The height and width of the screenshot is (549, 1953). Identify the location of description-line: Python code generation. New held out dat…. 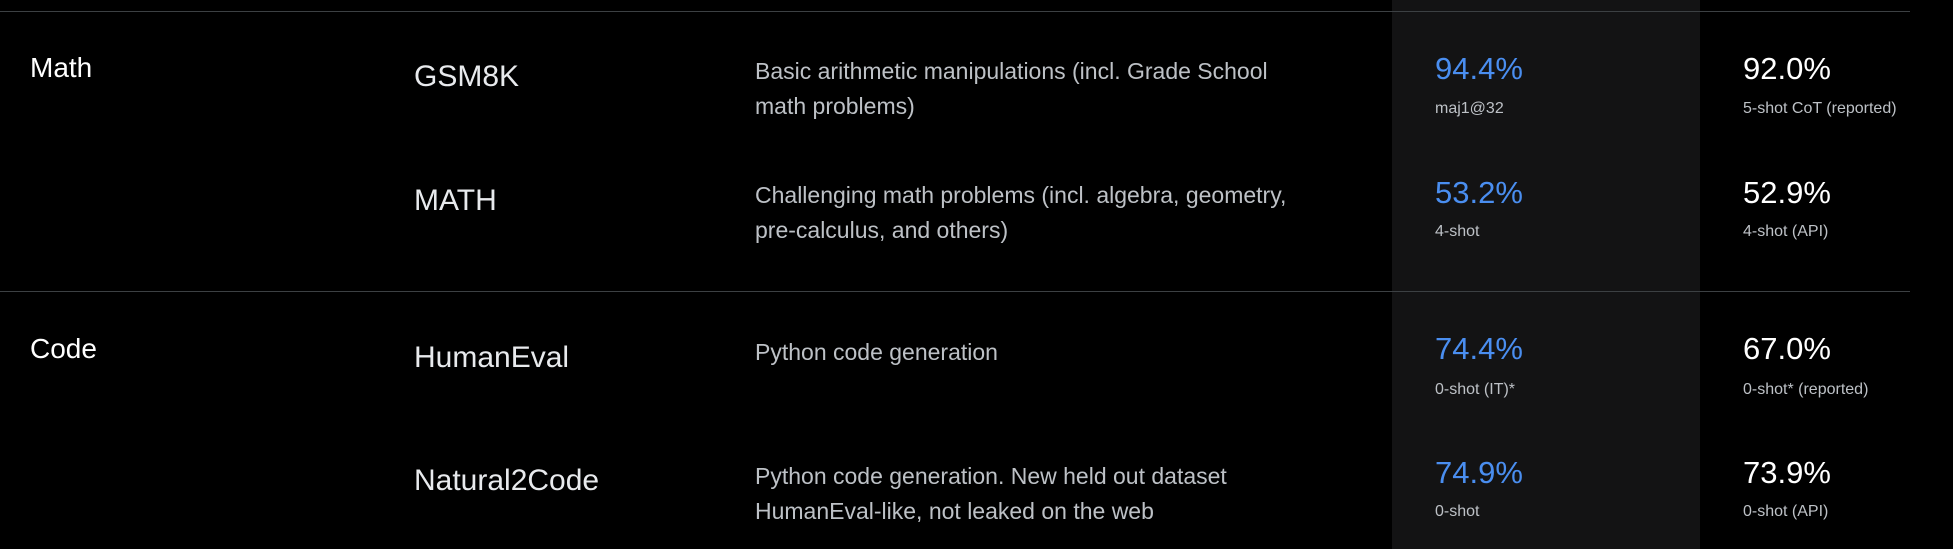
(991, 476).